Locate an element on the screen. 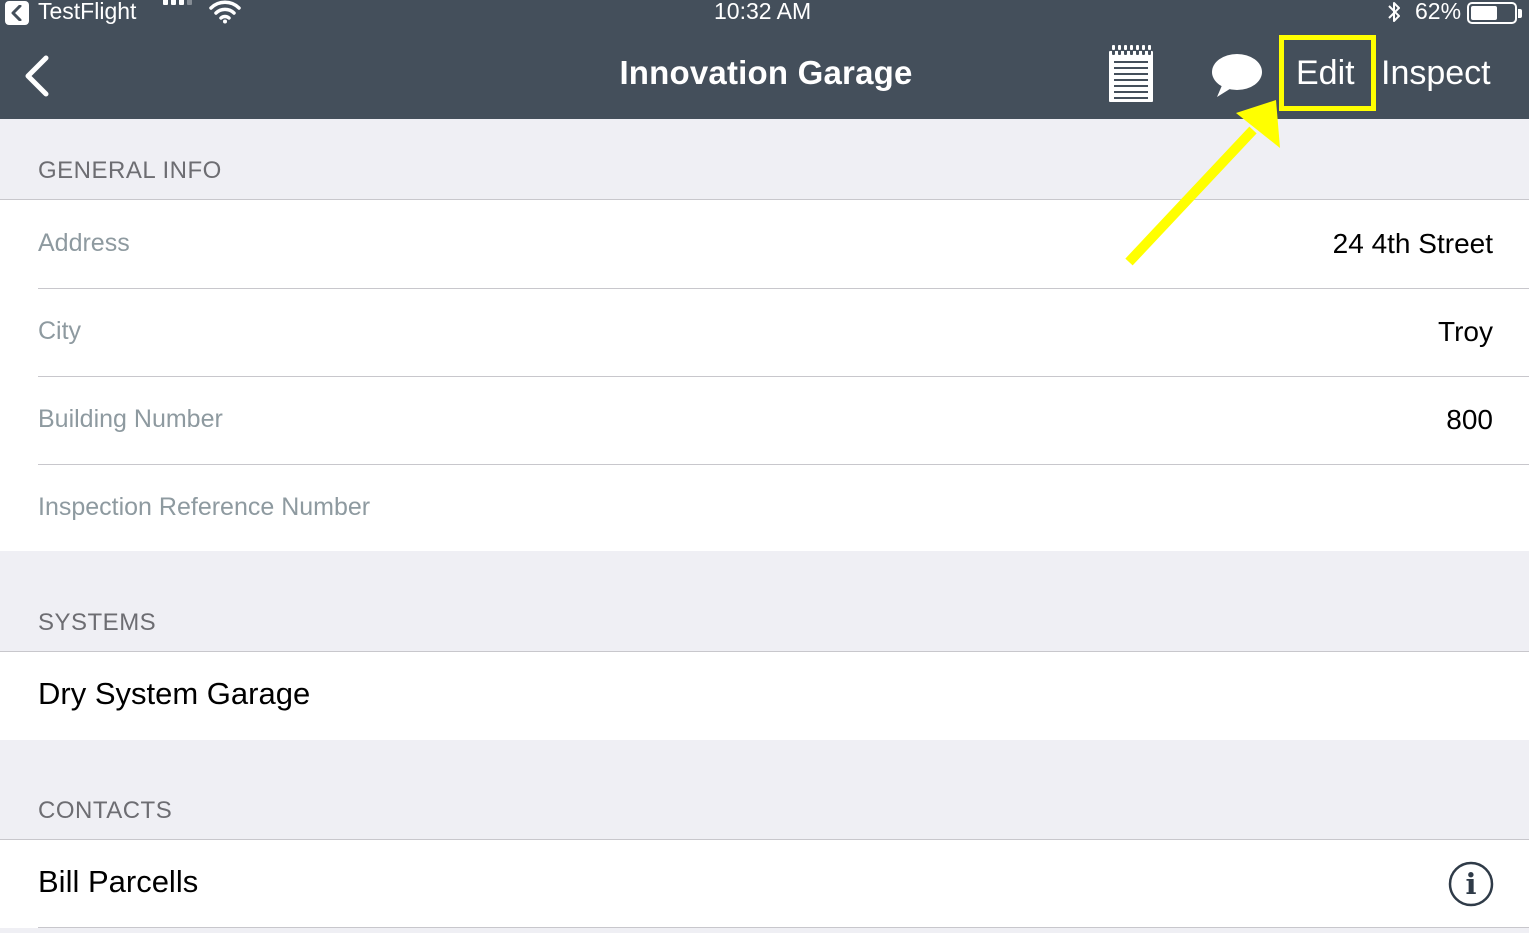  notepad-icon is located at coordinates (1131, 74).